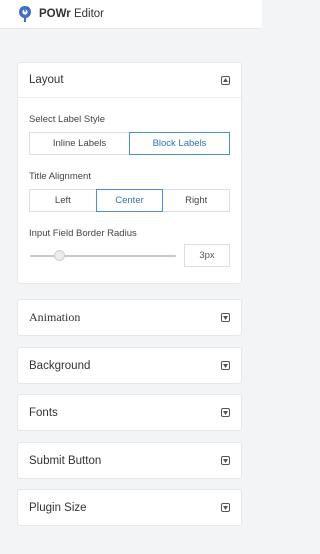  I want to click on background-panel-header: Background, so click(129, 365).